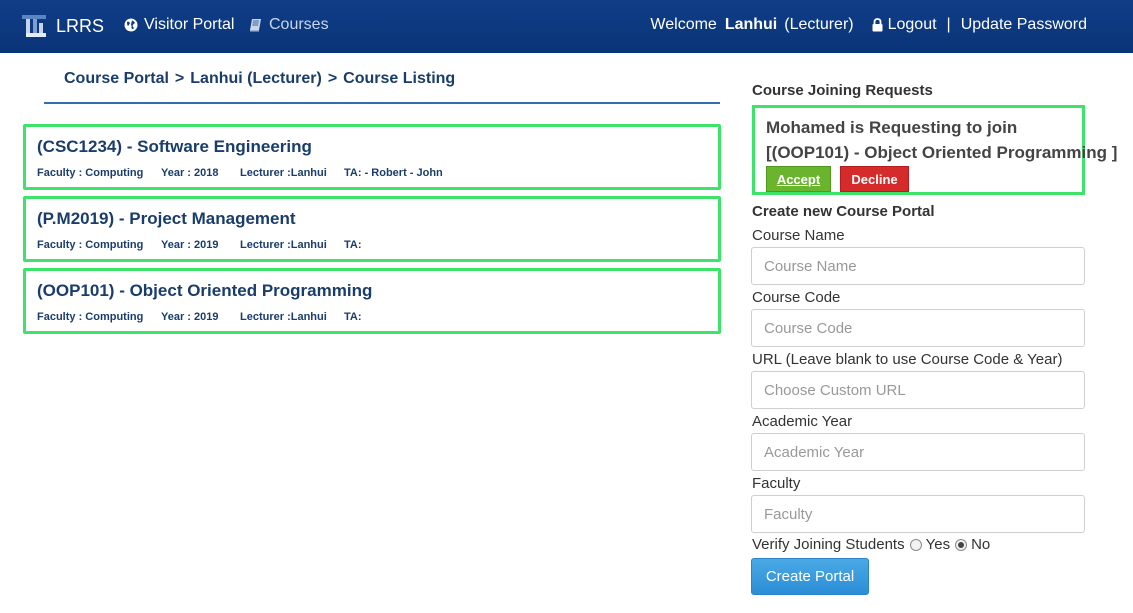 The image size is (1133, 613). I want to click on lock-icon, so click(877, 25).